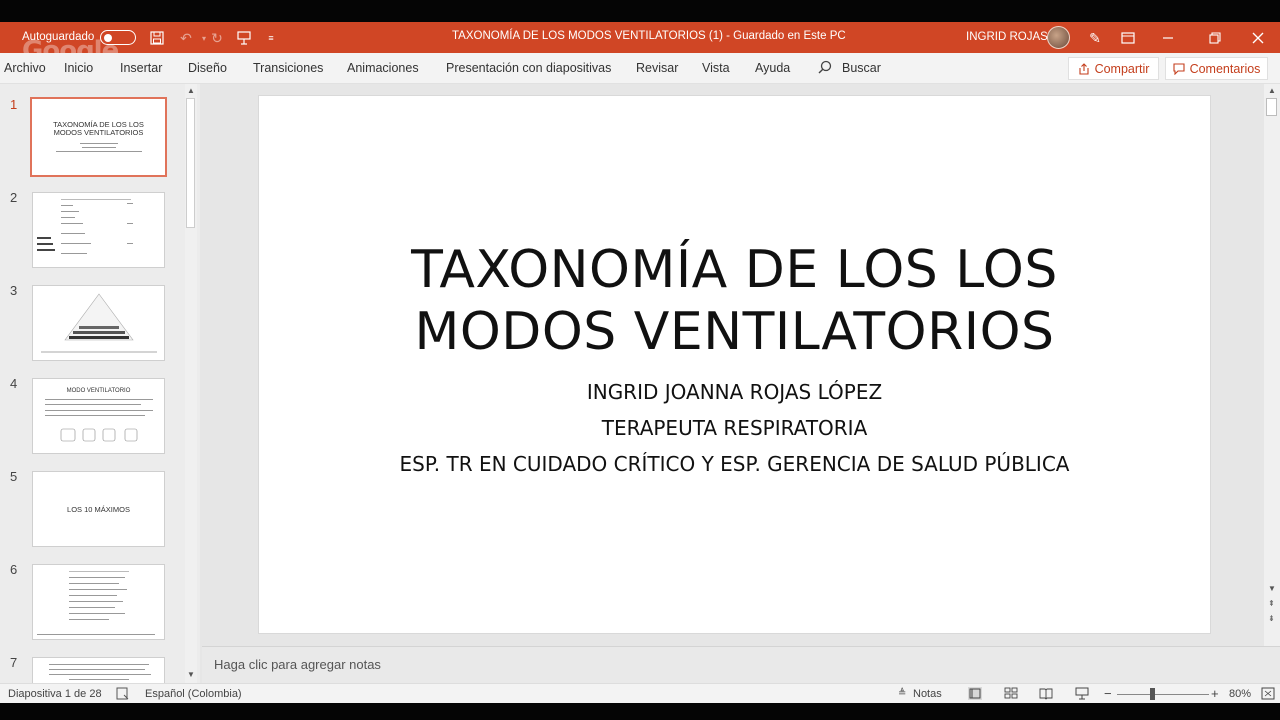  I want to click on tab-archivo: Archivo, so click(25, 68).